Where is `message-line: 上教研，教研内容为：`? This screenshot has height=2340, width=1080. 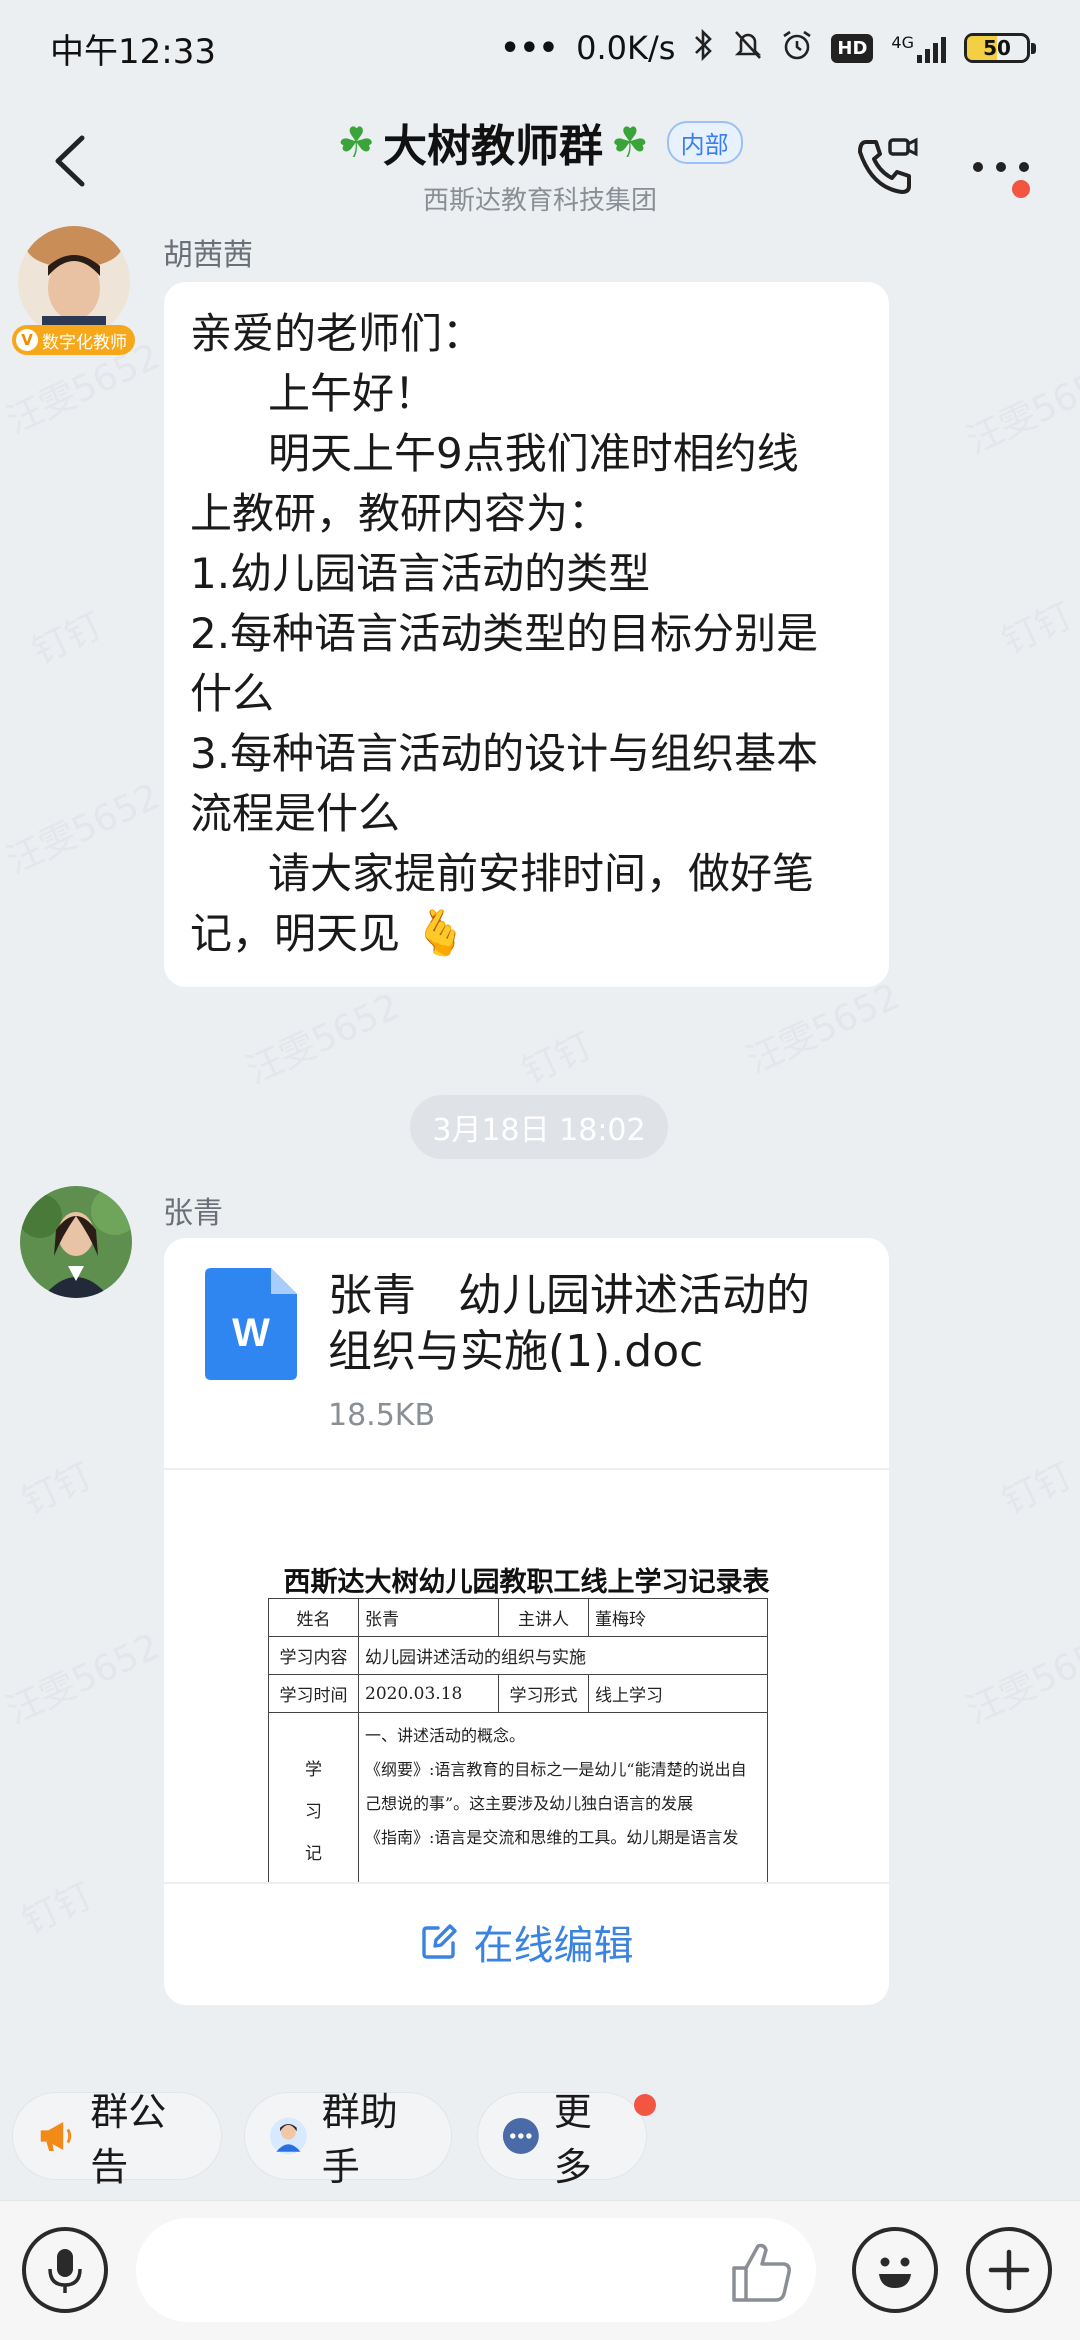
message-line: 上教研，教研内容为： is located at coordinates (400, 513).